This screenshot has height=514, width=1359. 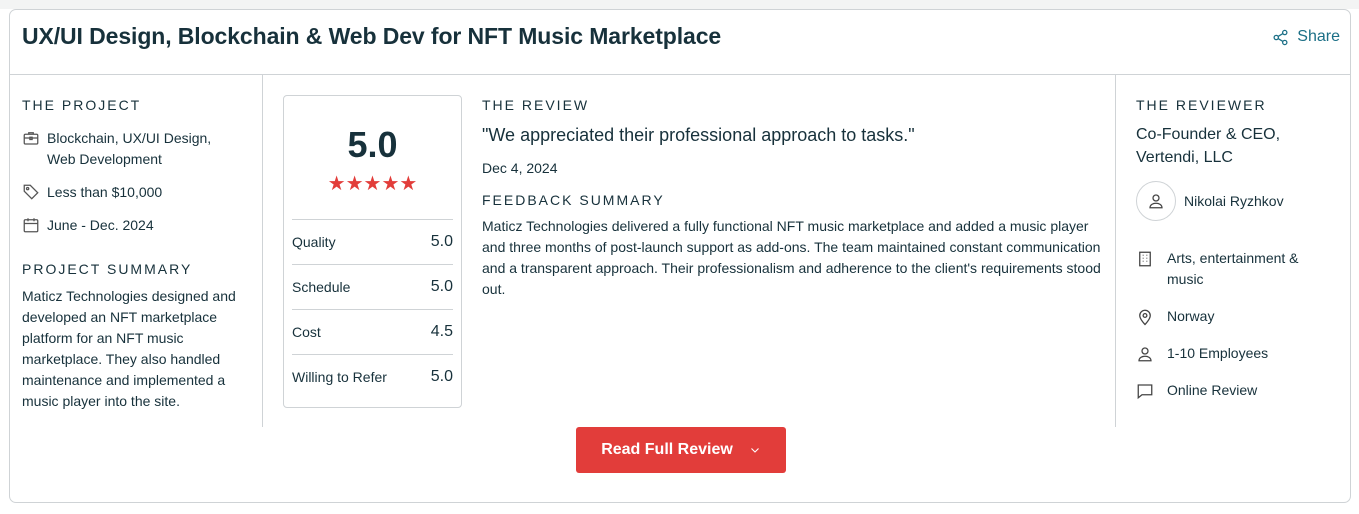 I want to click on reviewer-company-size: 1-10 Employees, so click(x=1241, y=353).